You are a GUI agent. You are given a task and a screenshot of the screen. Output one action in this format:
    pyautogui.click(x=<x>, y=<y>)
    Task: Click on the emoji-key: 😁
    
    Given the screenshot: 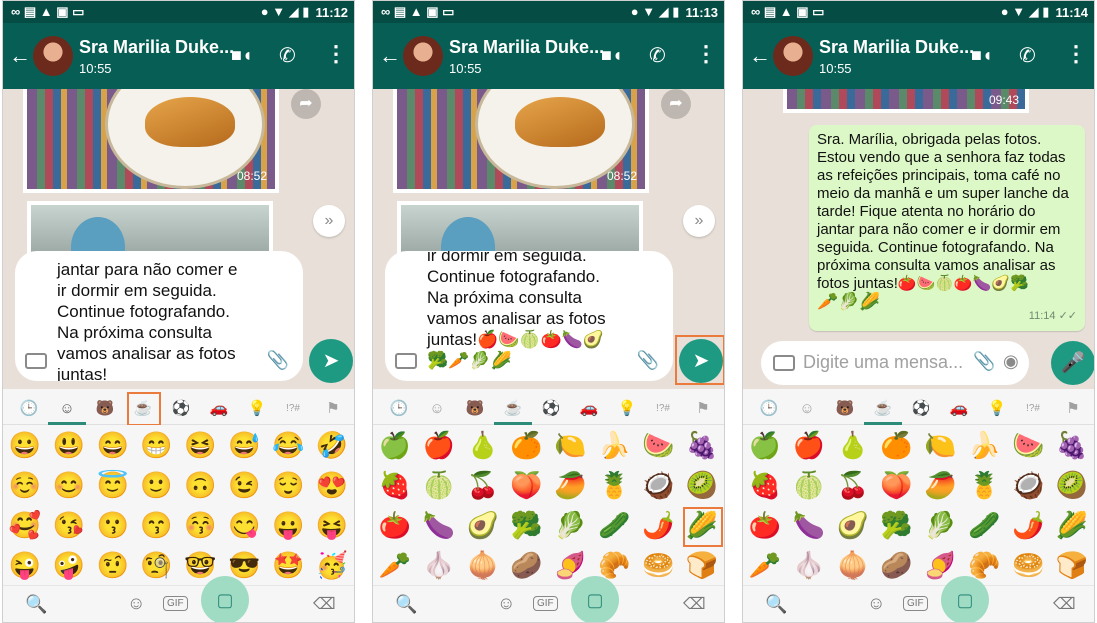 What is the action you would take?
    pyautogui.click(x=157, y=445)
    